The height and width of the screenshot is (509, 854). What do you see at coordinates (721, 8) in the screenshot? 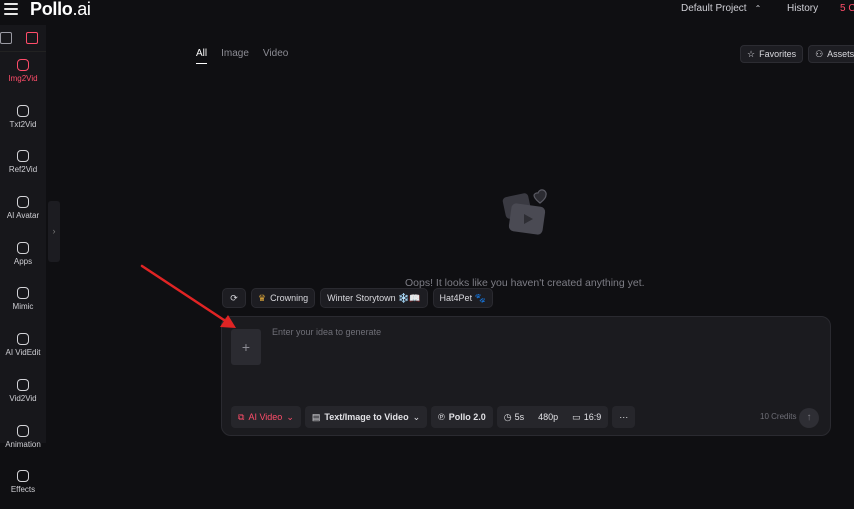
I see `project-selector: Default Project ⌃` at bounding box center [721, 8].